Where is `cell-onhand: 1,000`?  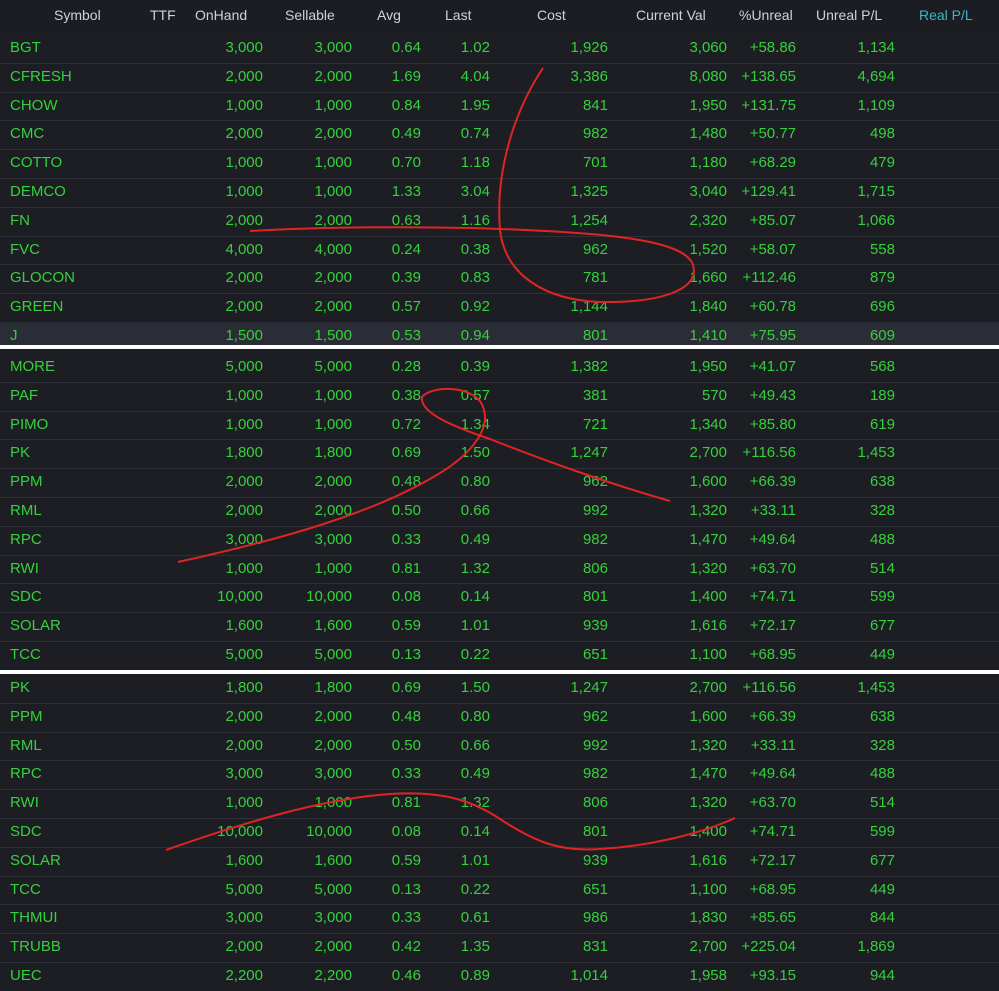
cell-onhand: 1,000 is located at coordinates (244, 395).